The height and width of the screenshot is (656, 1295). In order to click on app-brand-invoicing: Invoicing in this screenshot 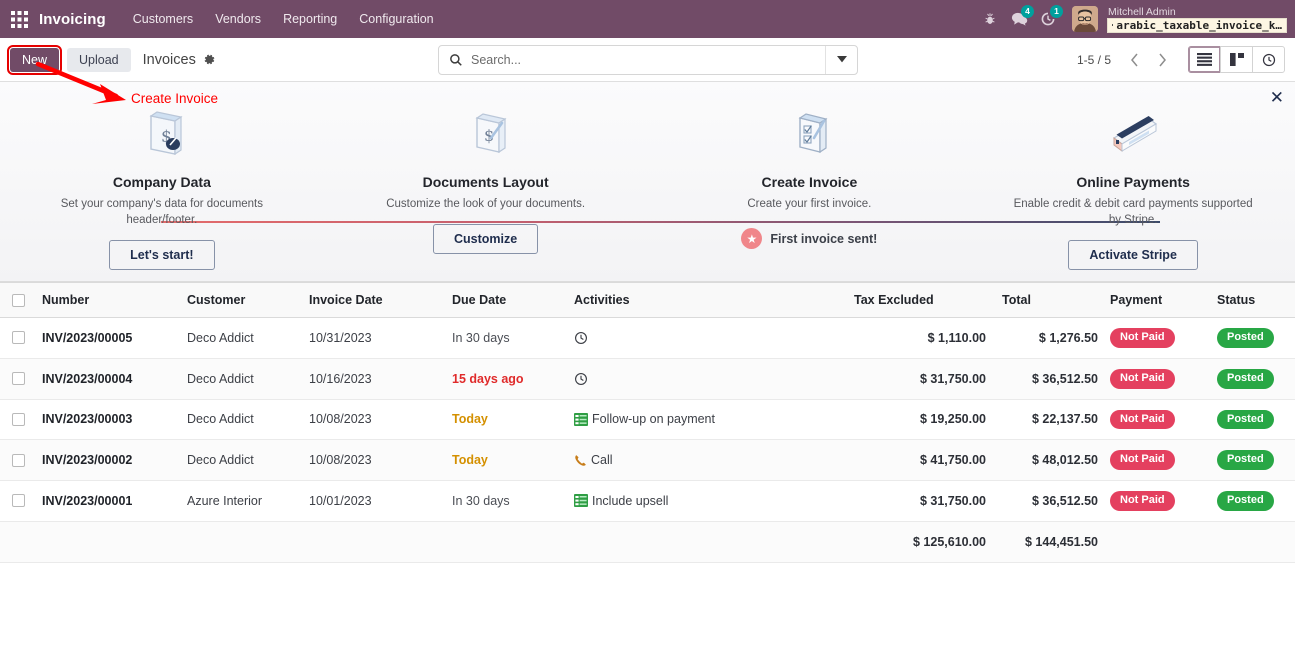, I will do `click(72, 19)`.